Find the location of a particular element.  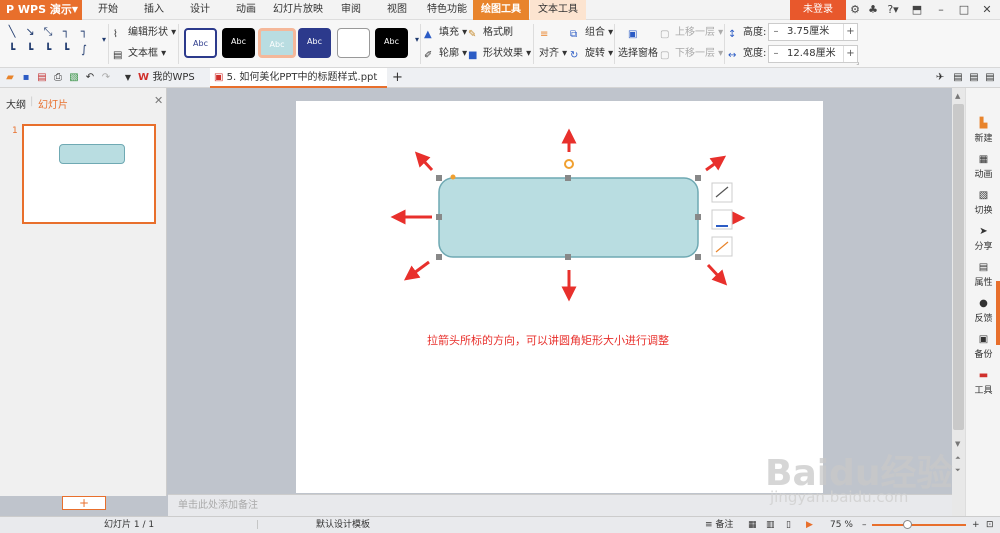

share-icon: ➤ is located at coordinates (983, 231).